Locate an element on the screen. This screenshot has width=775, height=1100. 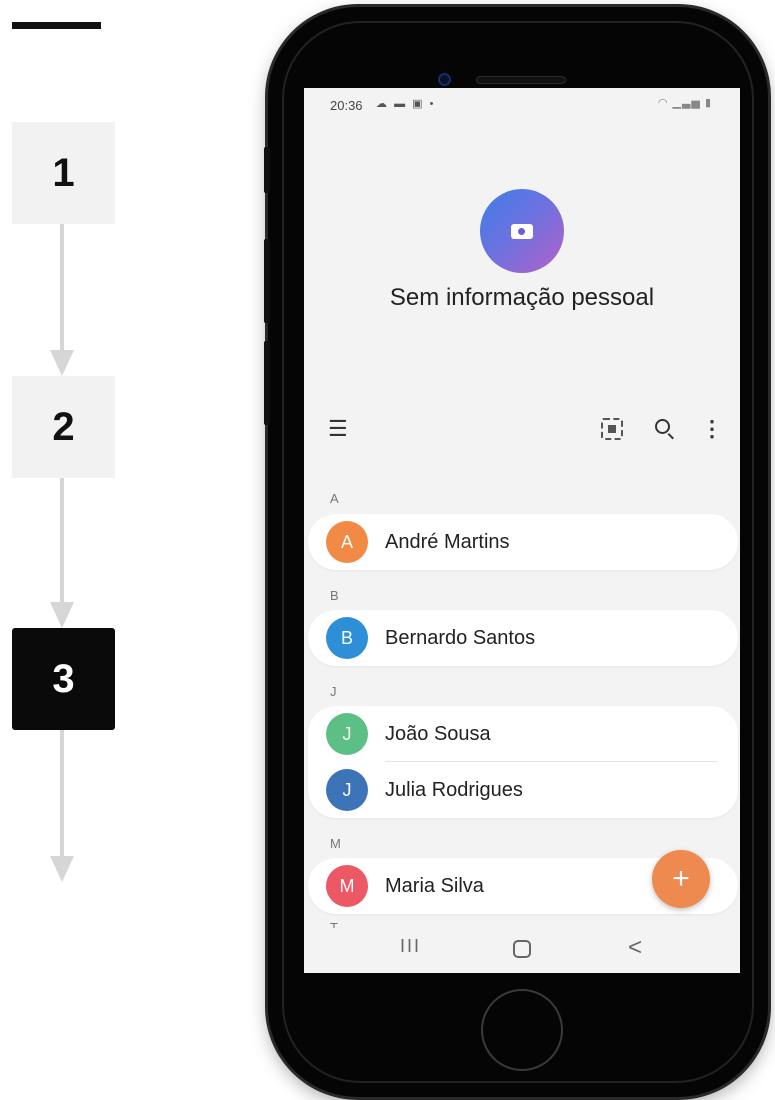
contact-card: J João Sousa J Julia Rodrigues is located at coordinates (523, 762).